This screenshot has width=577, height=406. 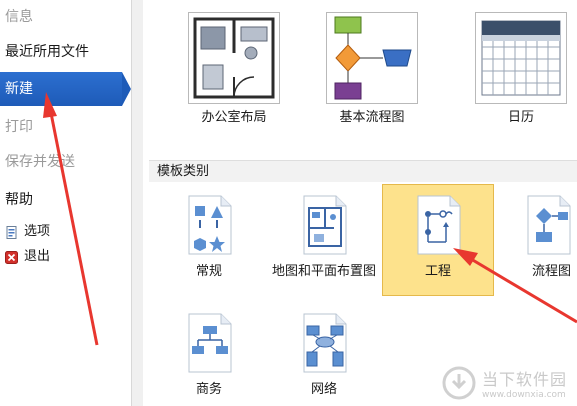 I want to click on category-business: 商务, so click(x=209, y=356).